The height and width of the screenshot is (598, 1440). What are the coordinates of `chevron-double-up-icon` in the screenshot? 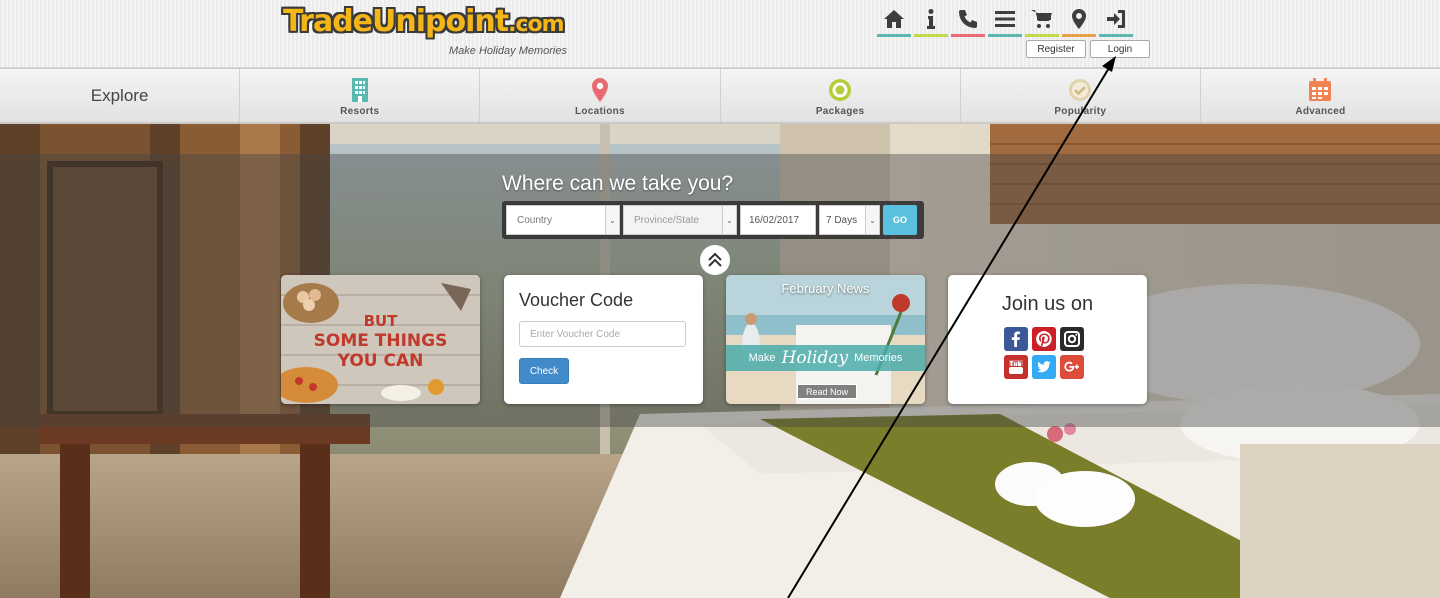 It's located at (715, 259).